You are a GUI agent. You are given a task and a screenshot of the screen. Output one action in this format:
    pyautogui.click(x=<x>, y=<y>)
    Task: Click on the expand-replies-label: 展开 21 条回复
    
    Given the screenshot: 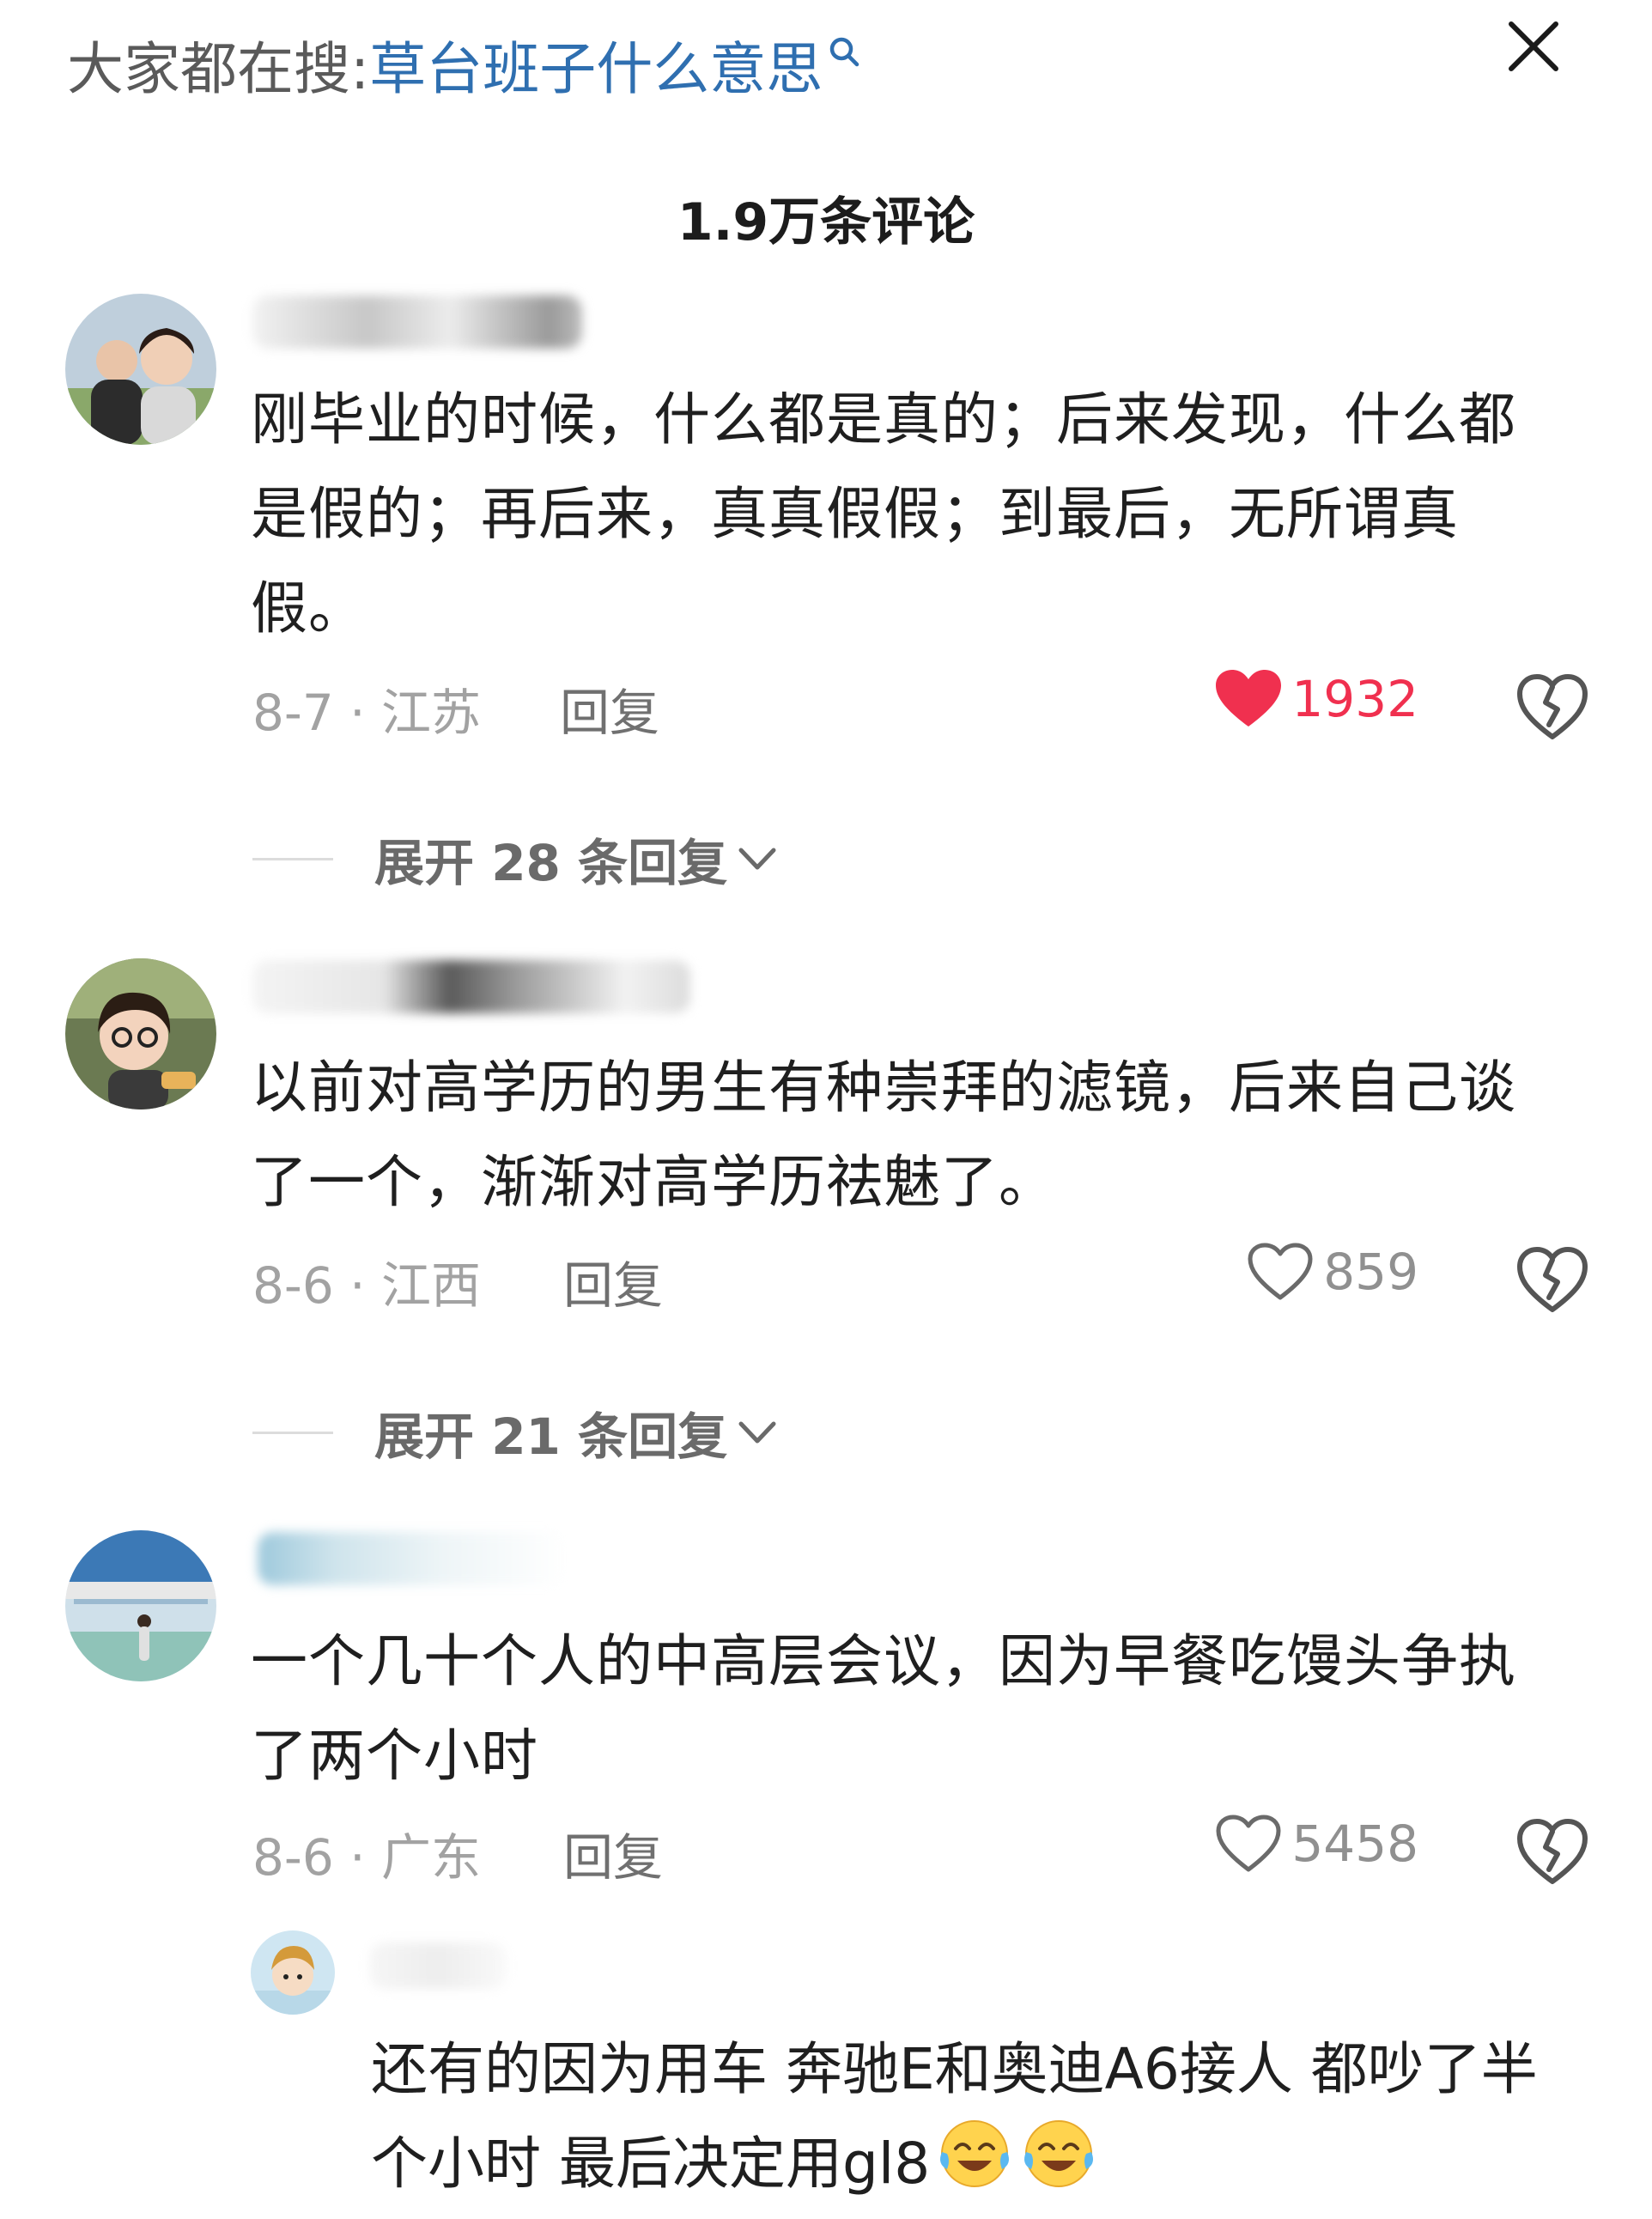 What is the action you would take?
    pyautogui.click(x=551, y=1437)
    